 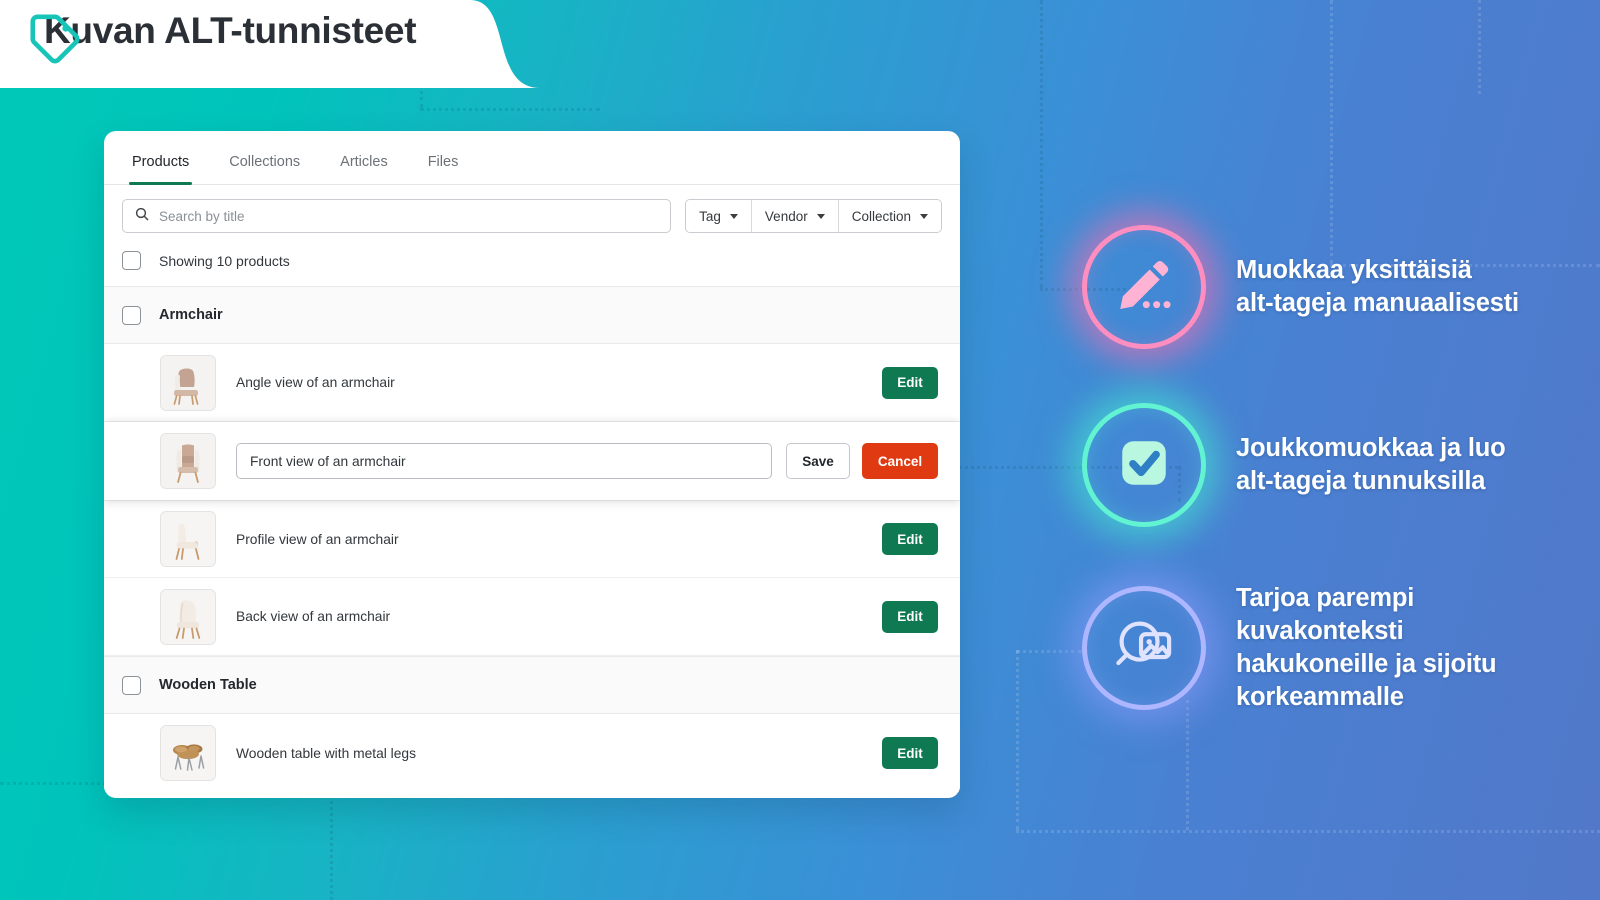 What do you see at coordinates (532, 685) in the screenshot?
I see `group-header-wooden-table: Wooden Table` at bounding box center [532, 685].